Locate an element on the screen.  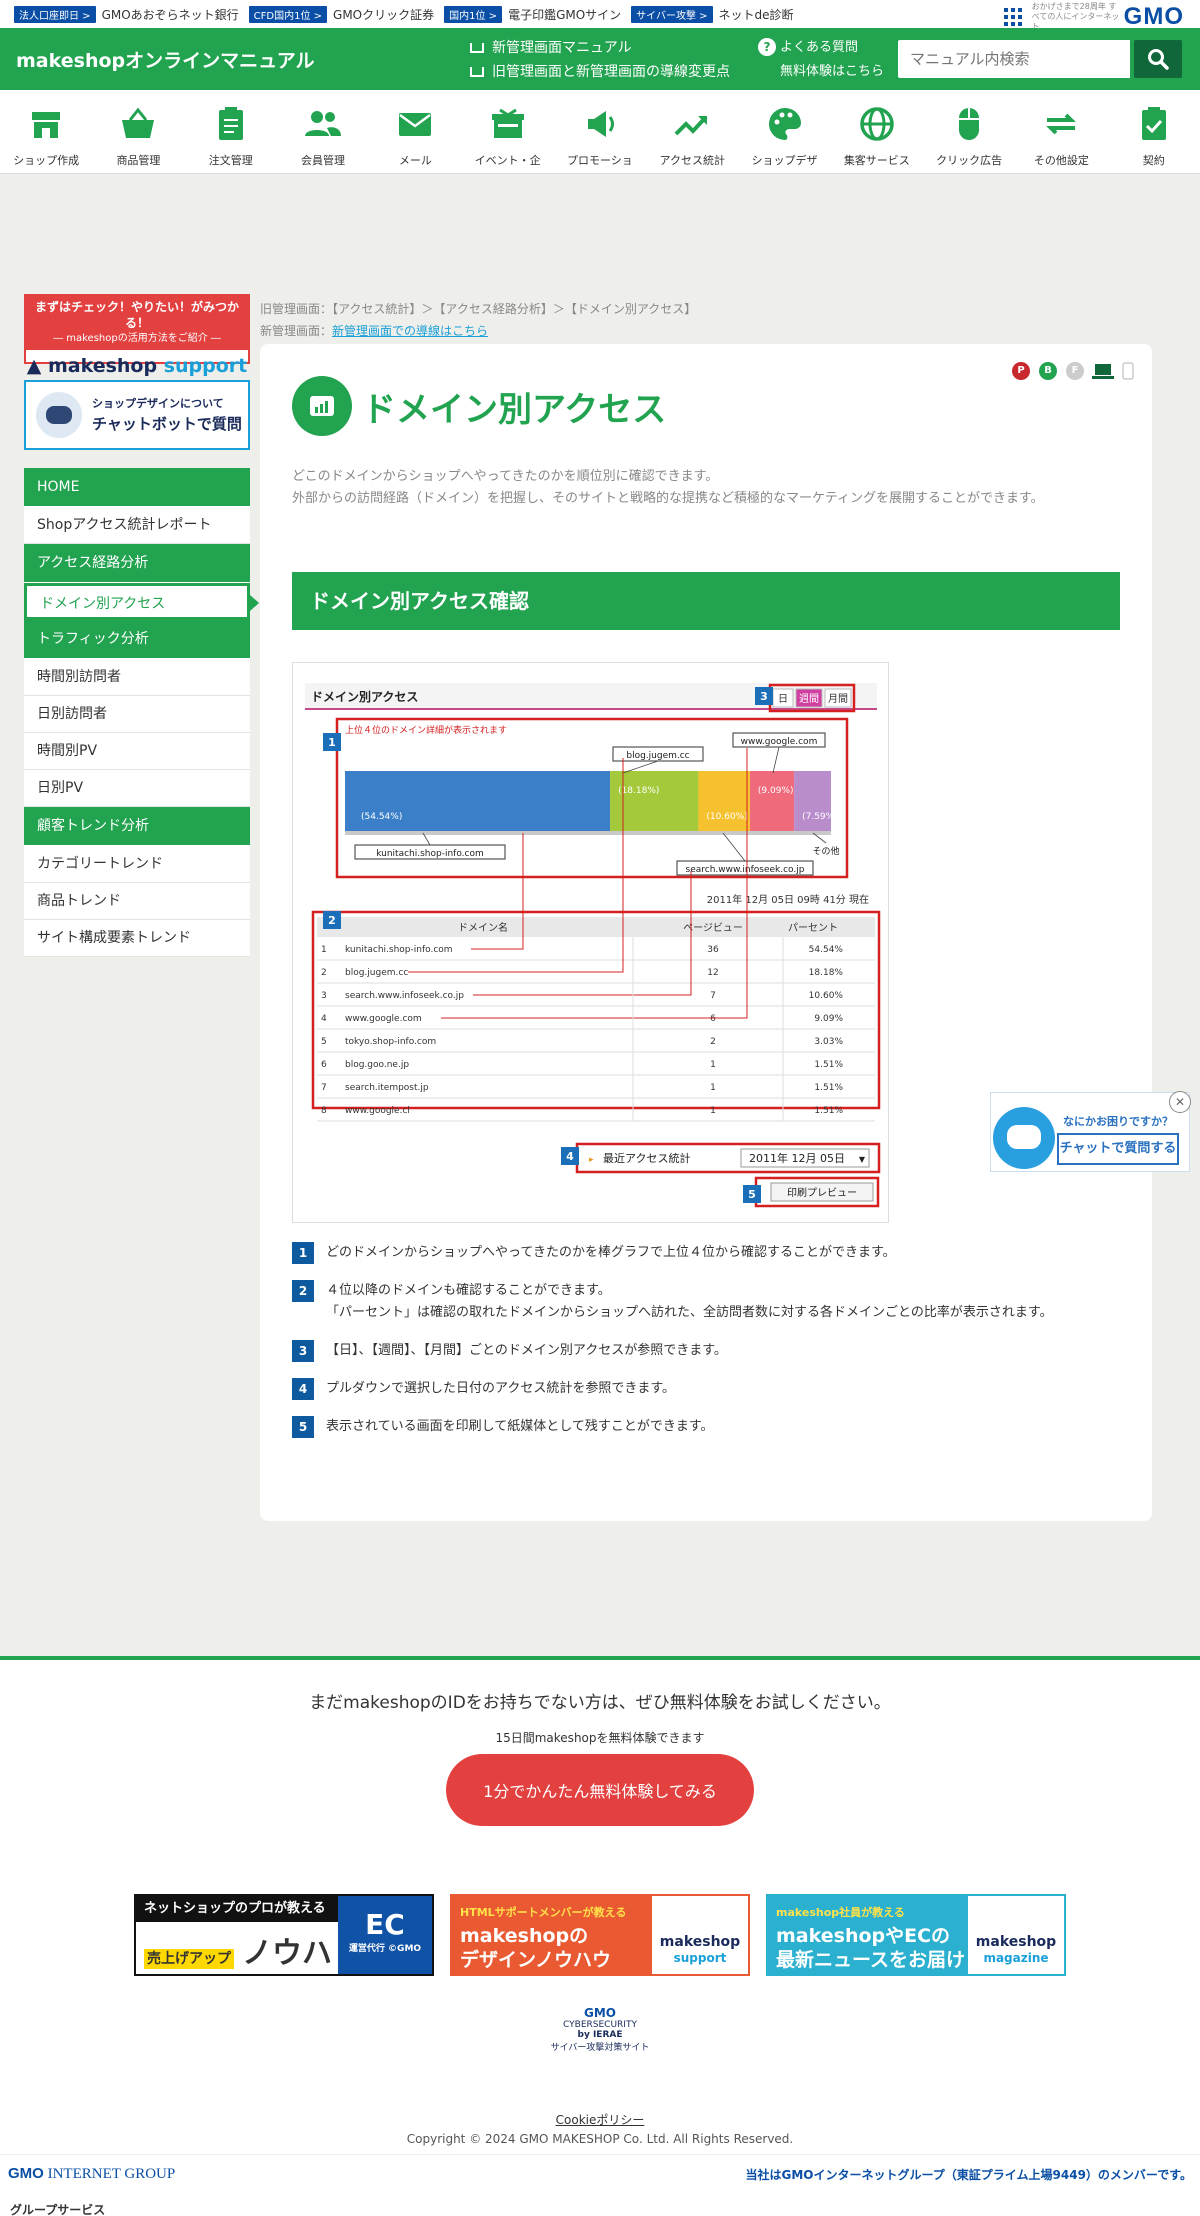
bar-segment-label: (18.18%) is located at coordinates (638, 791).